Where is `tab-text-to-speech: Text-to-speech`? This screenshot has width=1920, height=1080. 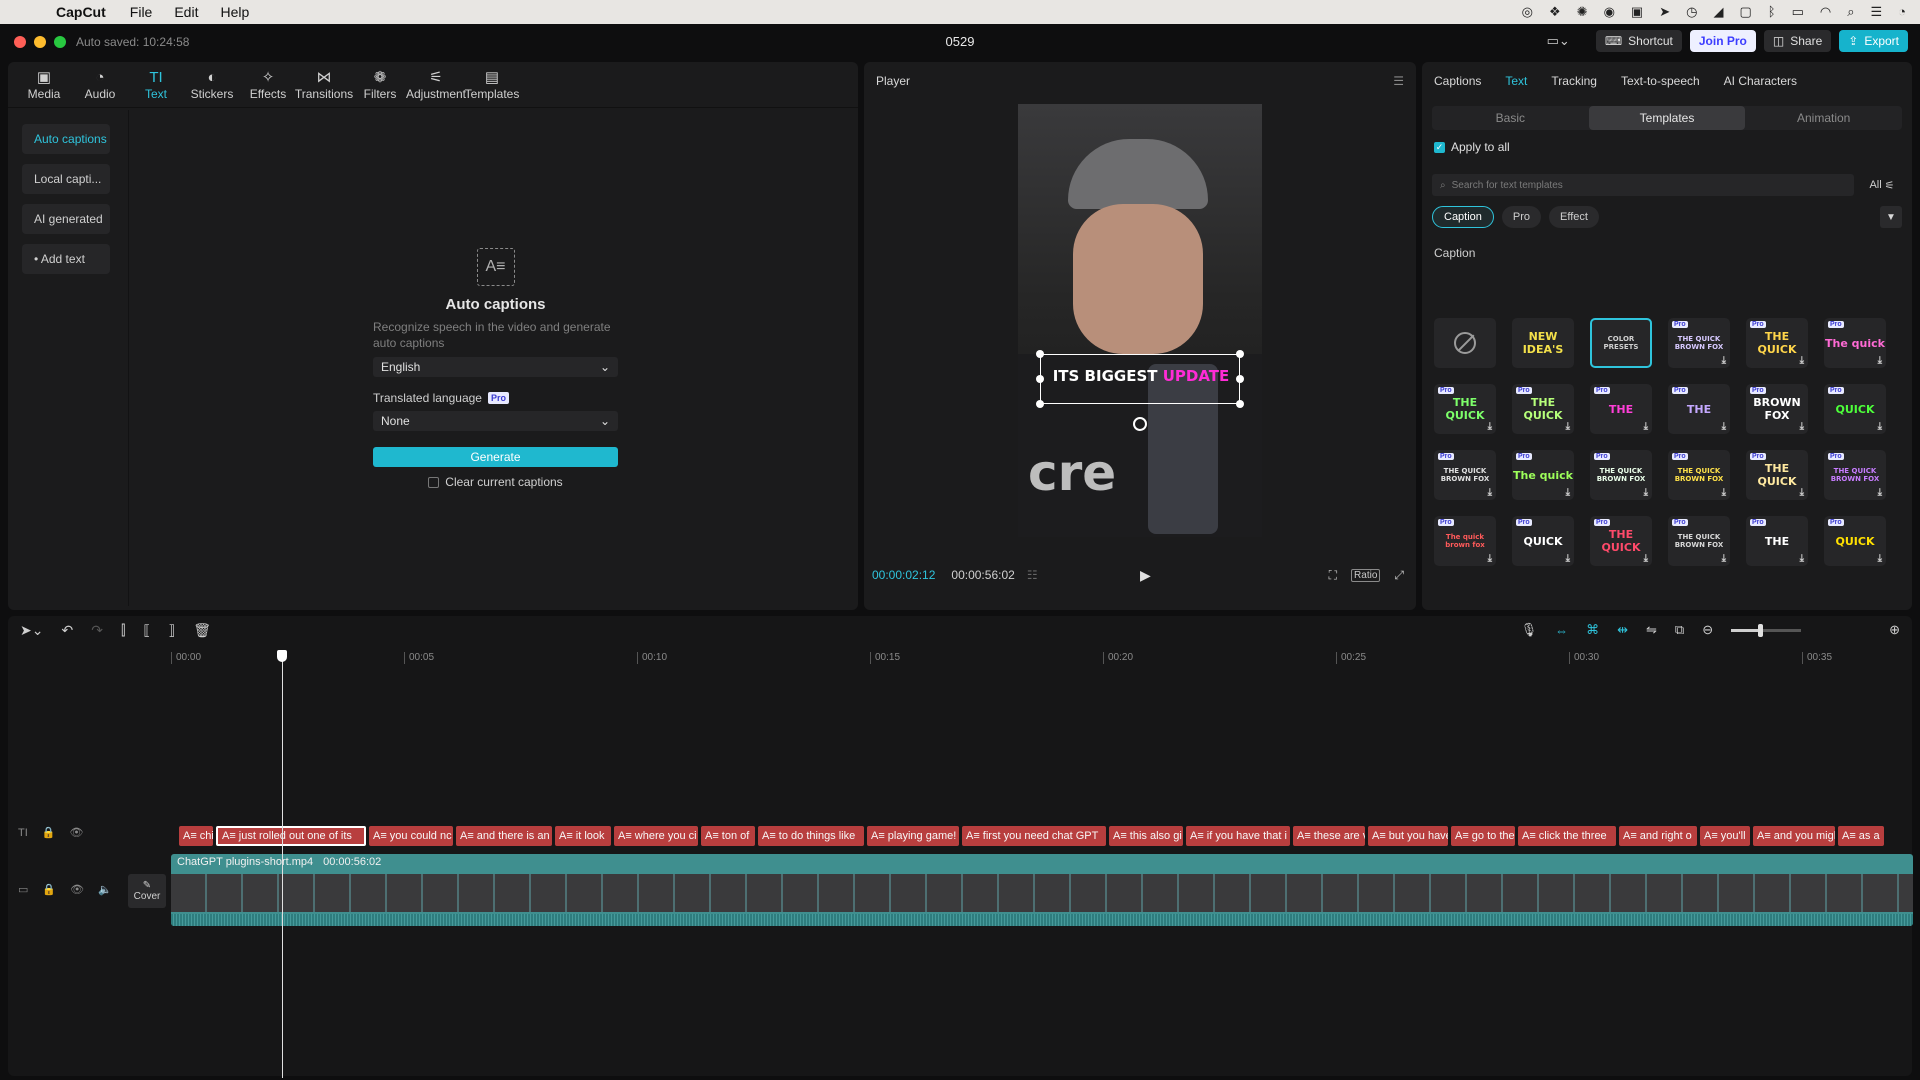
tab-text-to-speech: Text-to-speech is located at coordinates (1660, 81).